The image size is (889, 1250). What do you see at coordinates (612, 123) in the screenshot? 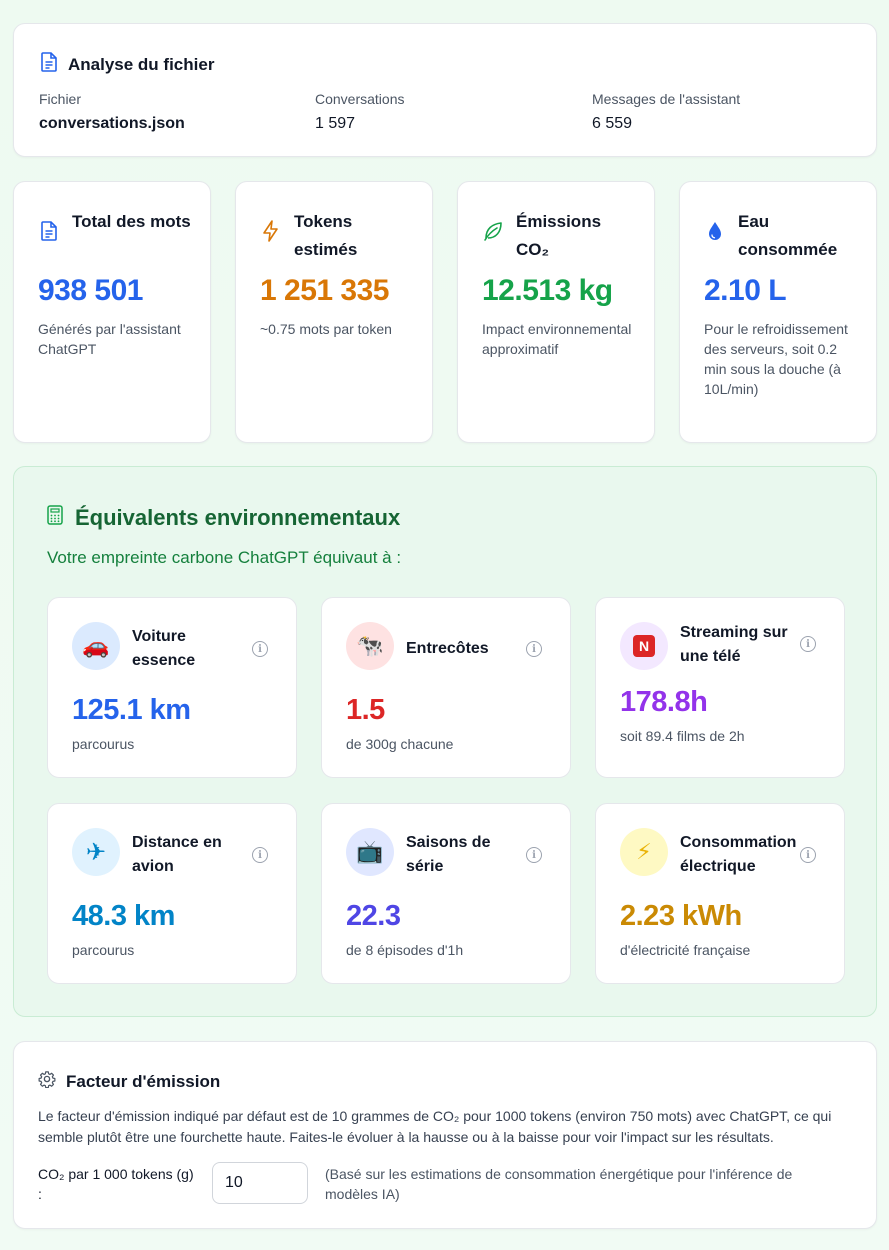
I see `messages-value: 6 559` at bounding box center [612, 123].